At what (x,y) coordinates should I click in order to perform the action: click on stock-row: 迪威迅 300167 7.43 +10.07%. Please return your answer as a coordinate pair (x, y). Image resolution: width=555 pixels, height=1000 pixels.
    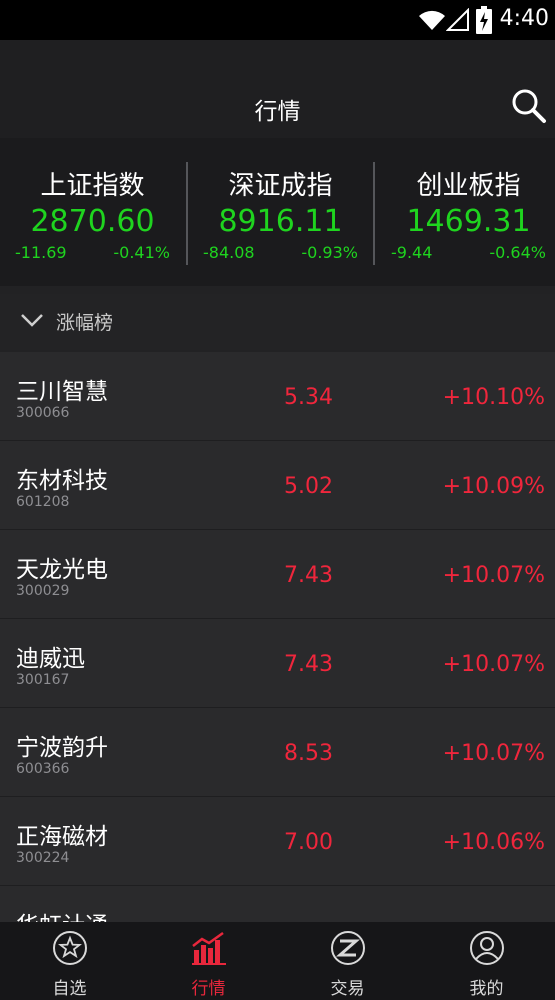
    Looking at the image, I should click on (277, 663).